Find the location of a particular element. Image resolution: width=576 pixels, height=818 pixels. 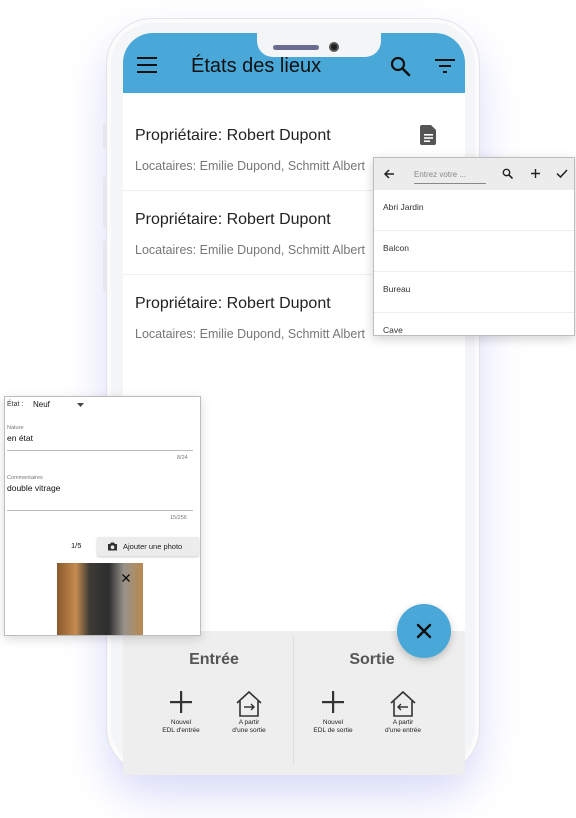

room-option: Cave is located at coordinates (474, 324).